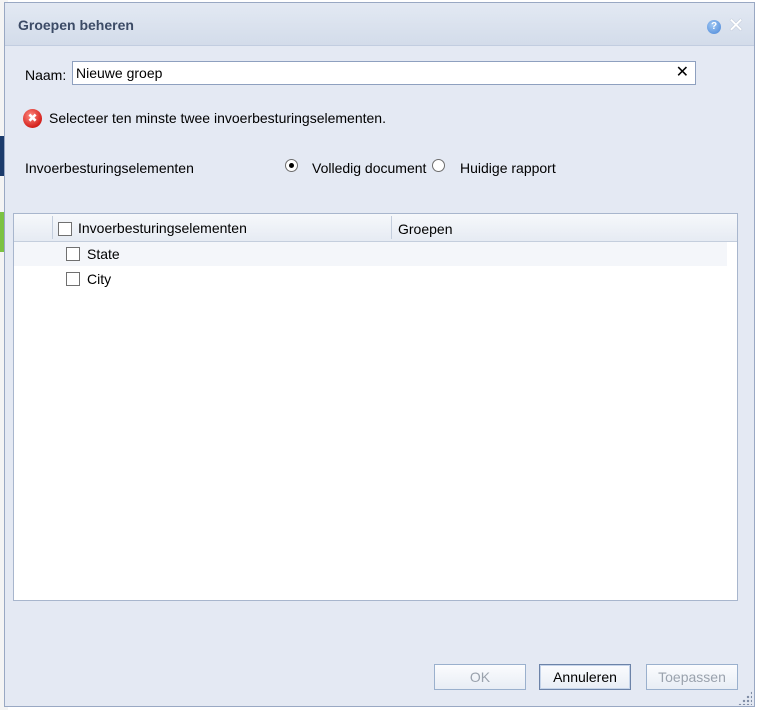 The width and height of the screenshot is (758, 710). I want to click on dialog-title: Groepen beheren, so click(76, 25).